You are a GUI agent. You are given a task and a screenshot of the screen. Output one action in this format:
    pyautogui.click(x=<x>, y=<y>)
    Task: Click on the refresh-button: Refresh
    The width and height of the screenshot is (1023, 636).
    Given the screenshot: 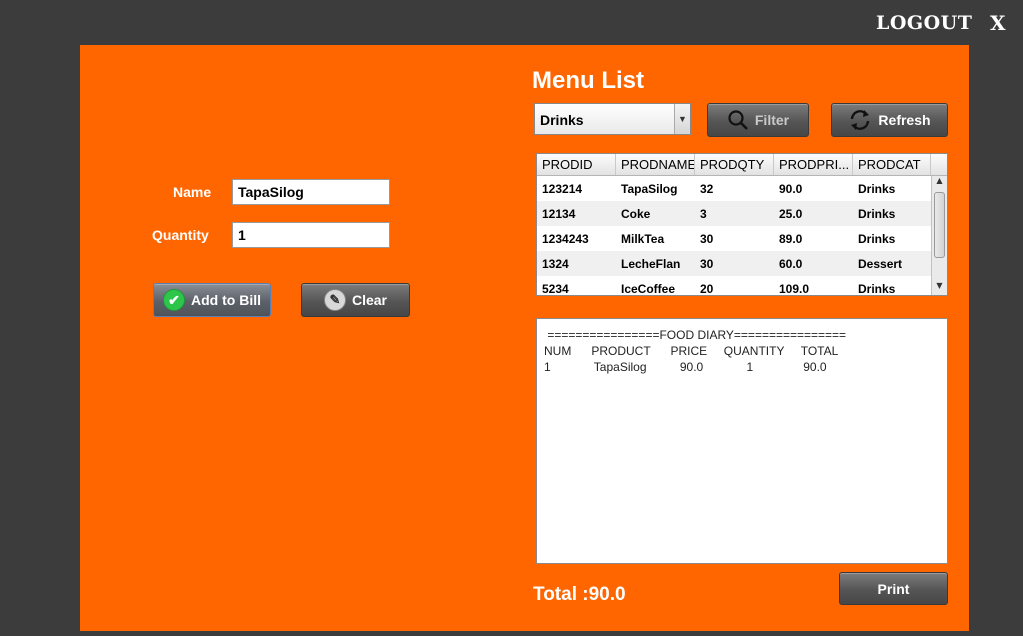 What is the action you would take?
    pyautogui.click(x=889, y=120)
    